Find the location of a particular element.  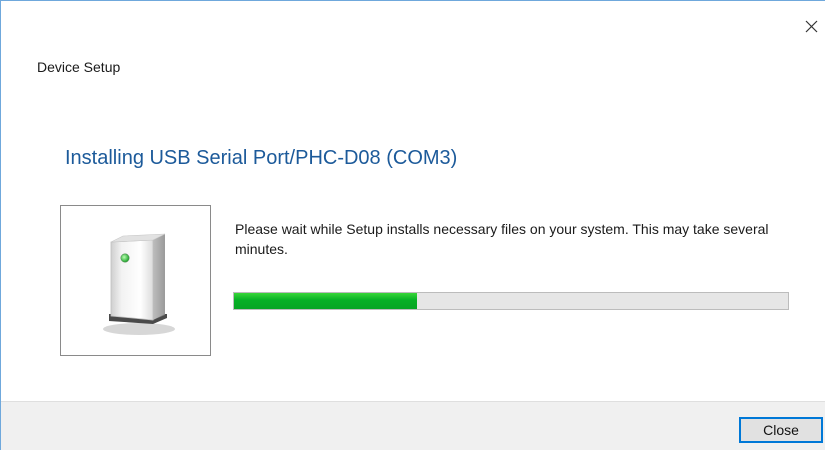

external-drive-icon is located at coordinates (139, 284).